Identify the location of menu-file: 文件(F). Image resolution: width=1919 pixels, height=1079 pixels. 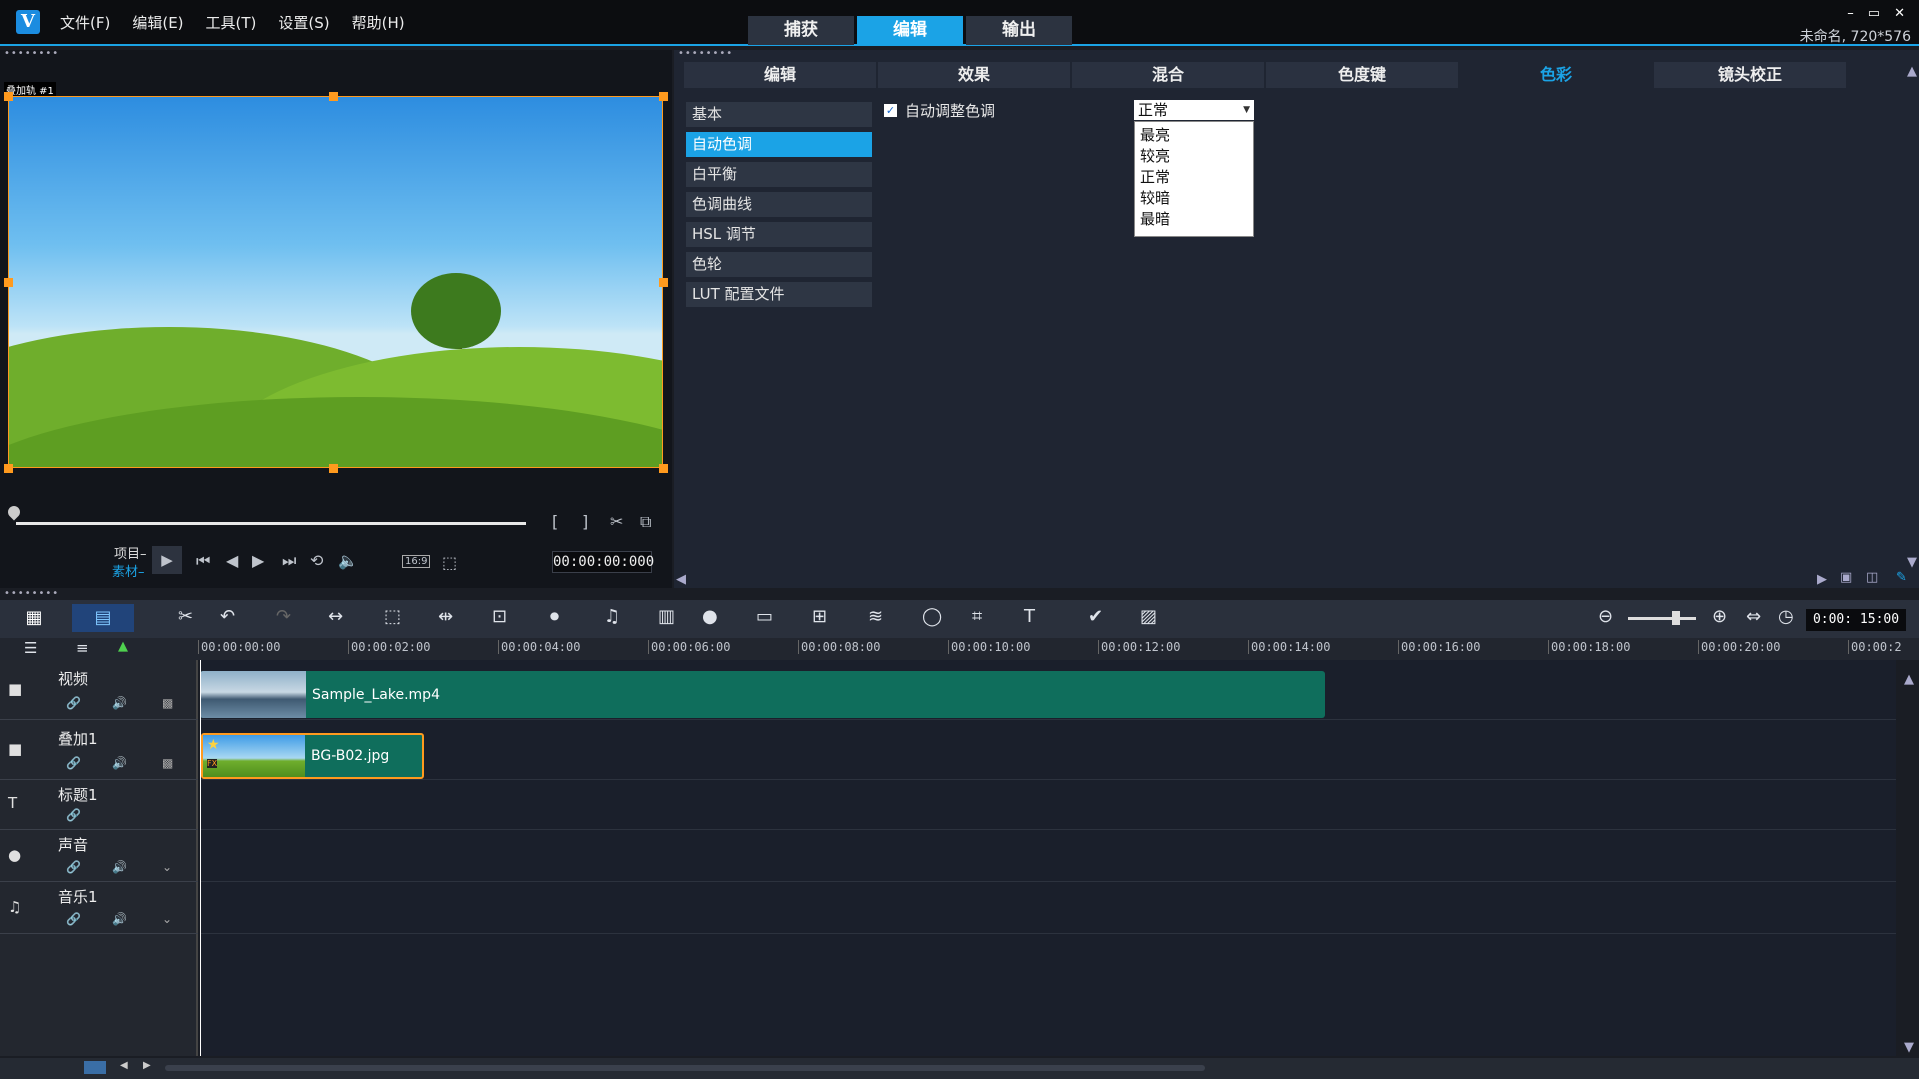
(85, 22).